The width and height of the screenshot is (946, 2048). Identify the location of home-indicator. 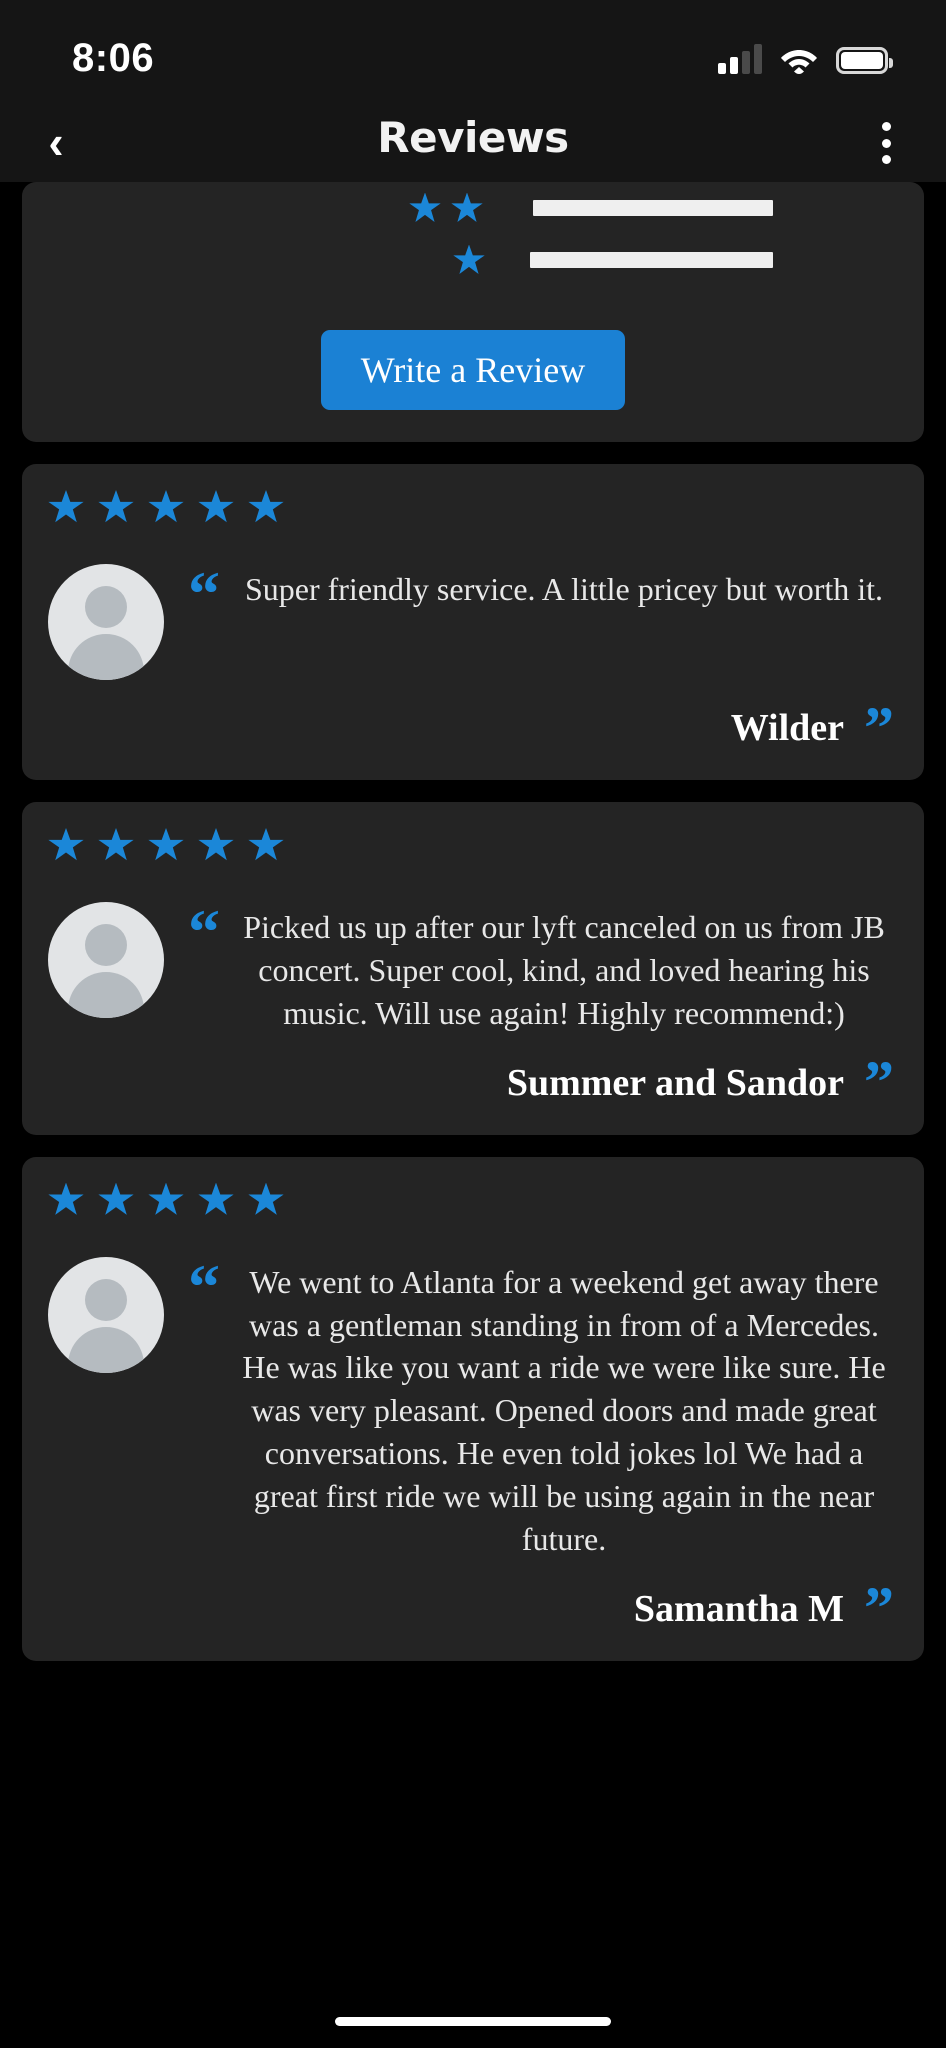
(473, 2021).